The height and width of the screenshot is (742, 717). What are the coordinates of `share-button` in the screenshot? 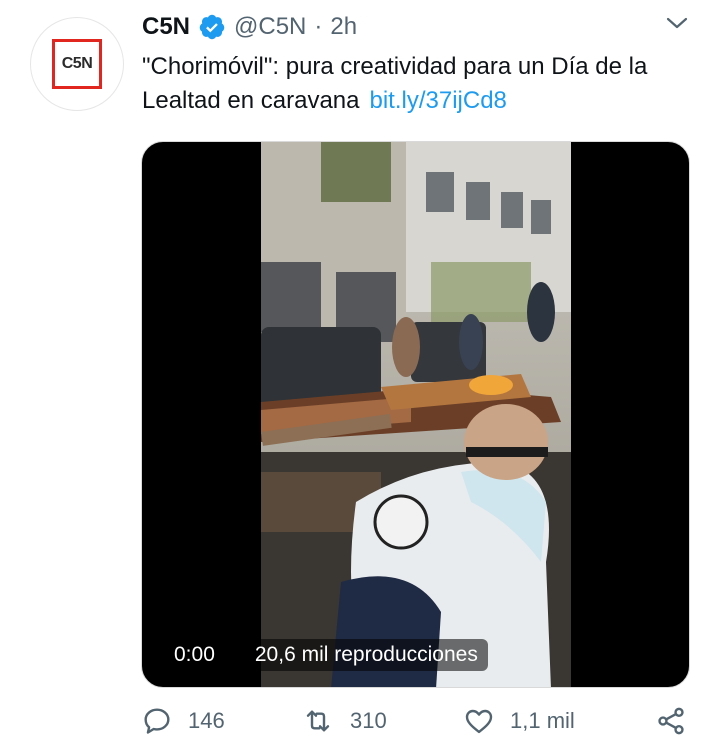 It's located at (671, 721).